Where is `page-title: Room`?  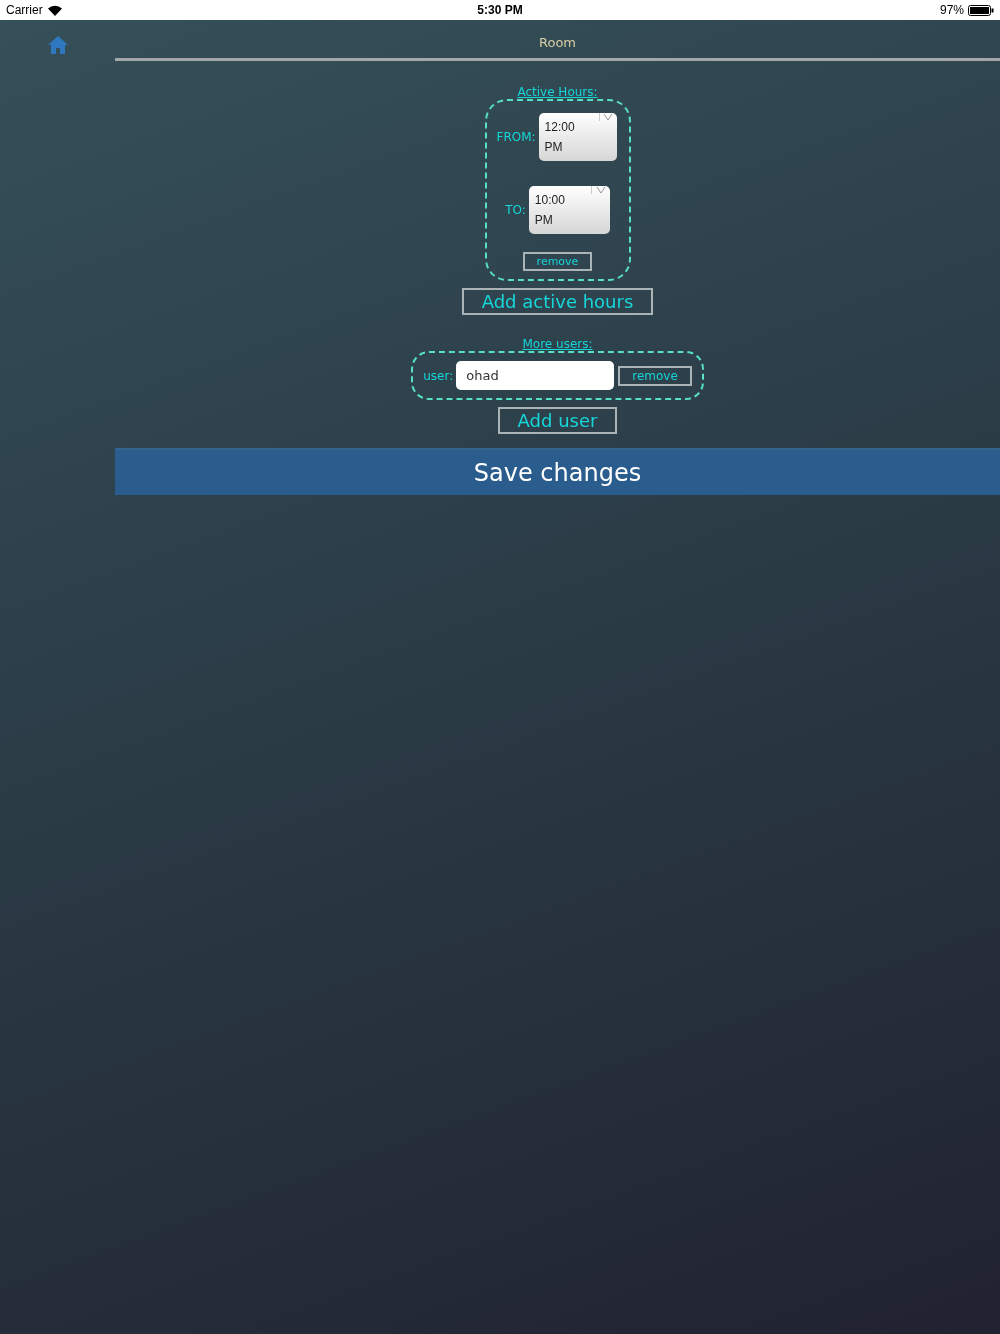
page-title: Room is located at coordinates (557, 42).